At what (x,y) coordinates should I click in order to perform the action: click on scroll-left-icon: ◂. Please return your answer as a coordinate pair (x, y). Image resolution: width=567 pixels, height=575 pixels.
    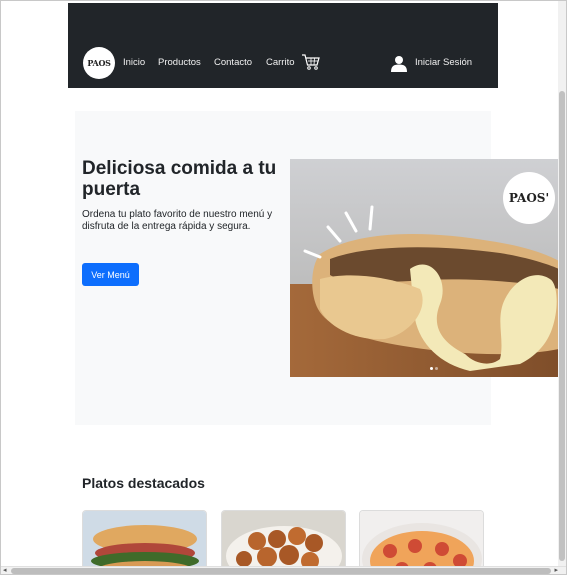
    Looking at the image, I should click on (5, 570).